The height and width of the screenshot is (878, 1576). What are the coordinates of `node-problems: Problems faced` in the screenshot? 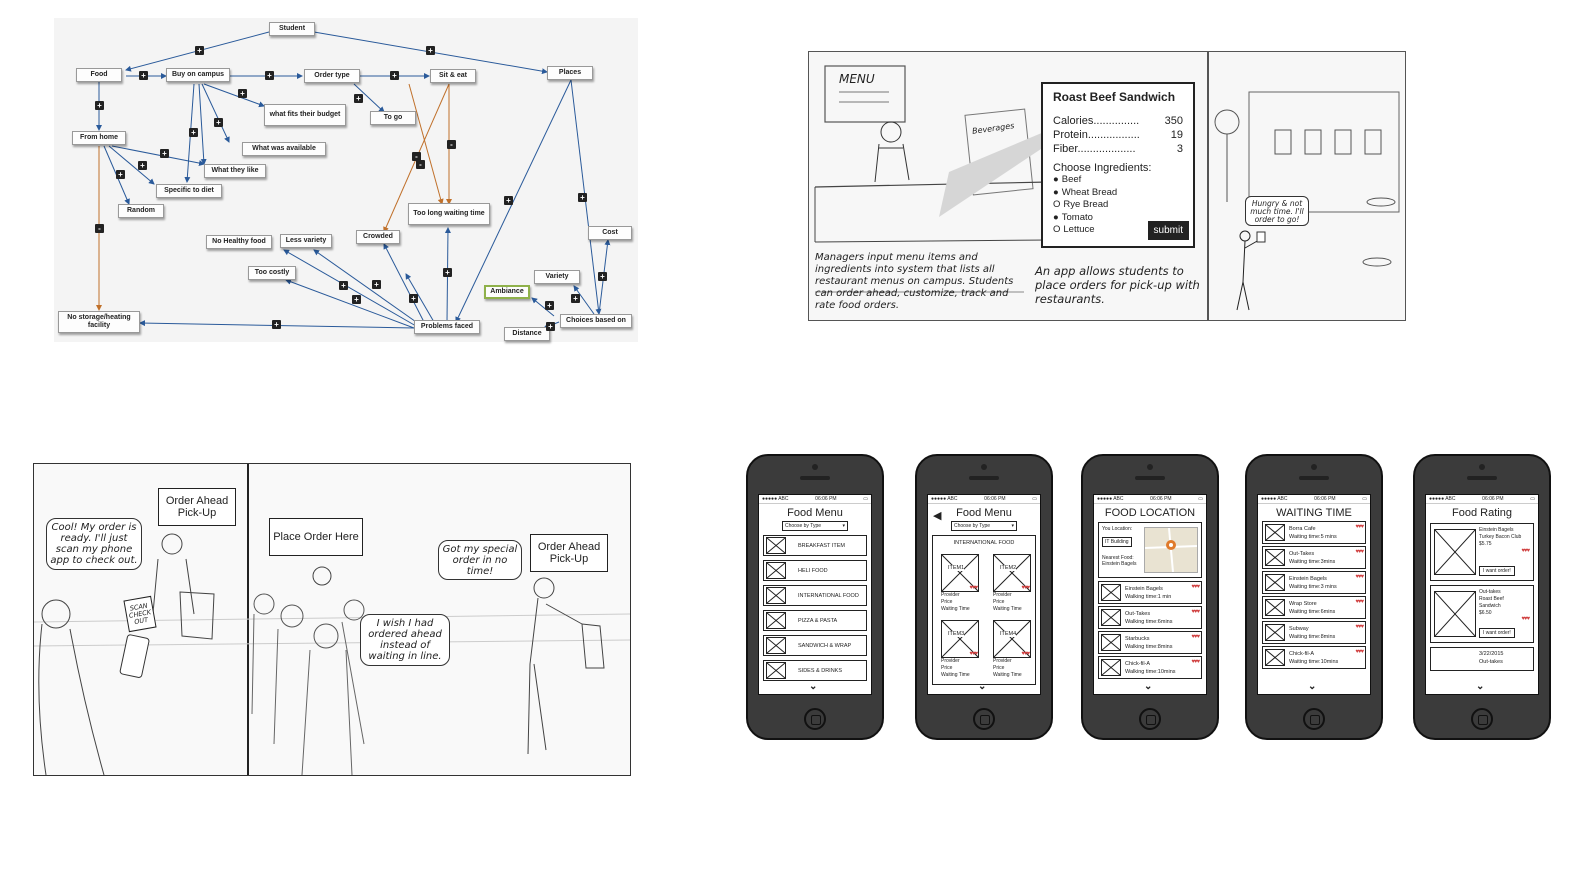 It's located at (447, 327).